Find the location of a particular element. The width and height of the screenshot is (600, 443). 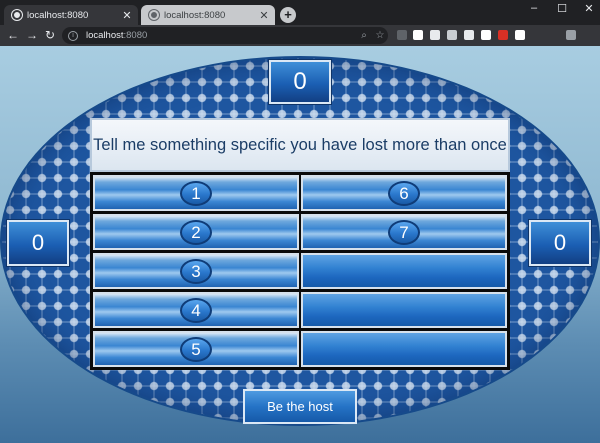

answer-slot-6: 6 is located at coordinates (404, 193).